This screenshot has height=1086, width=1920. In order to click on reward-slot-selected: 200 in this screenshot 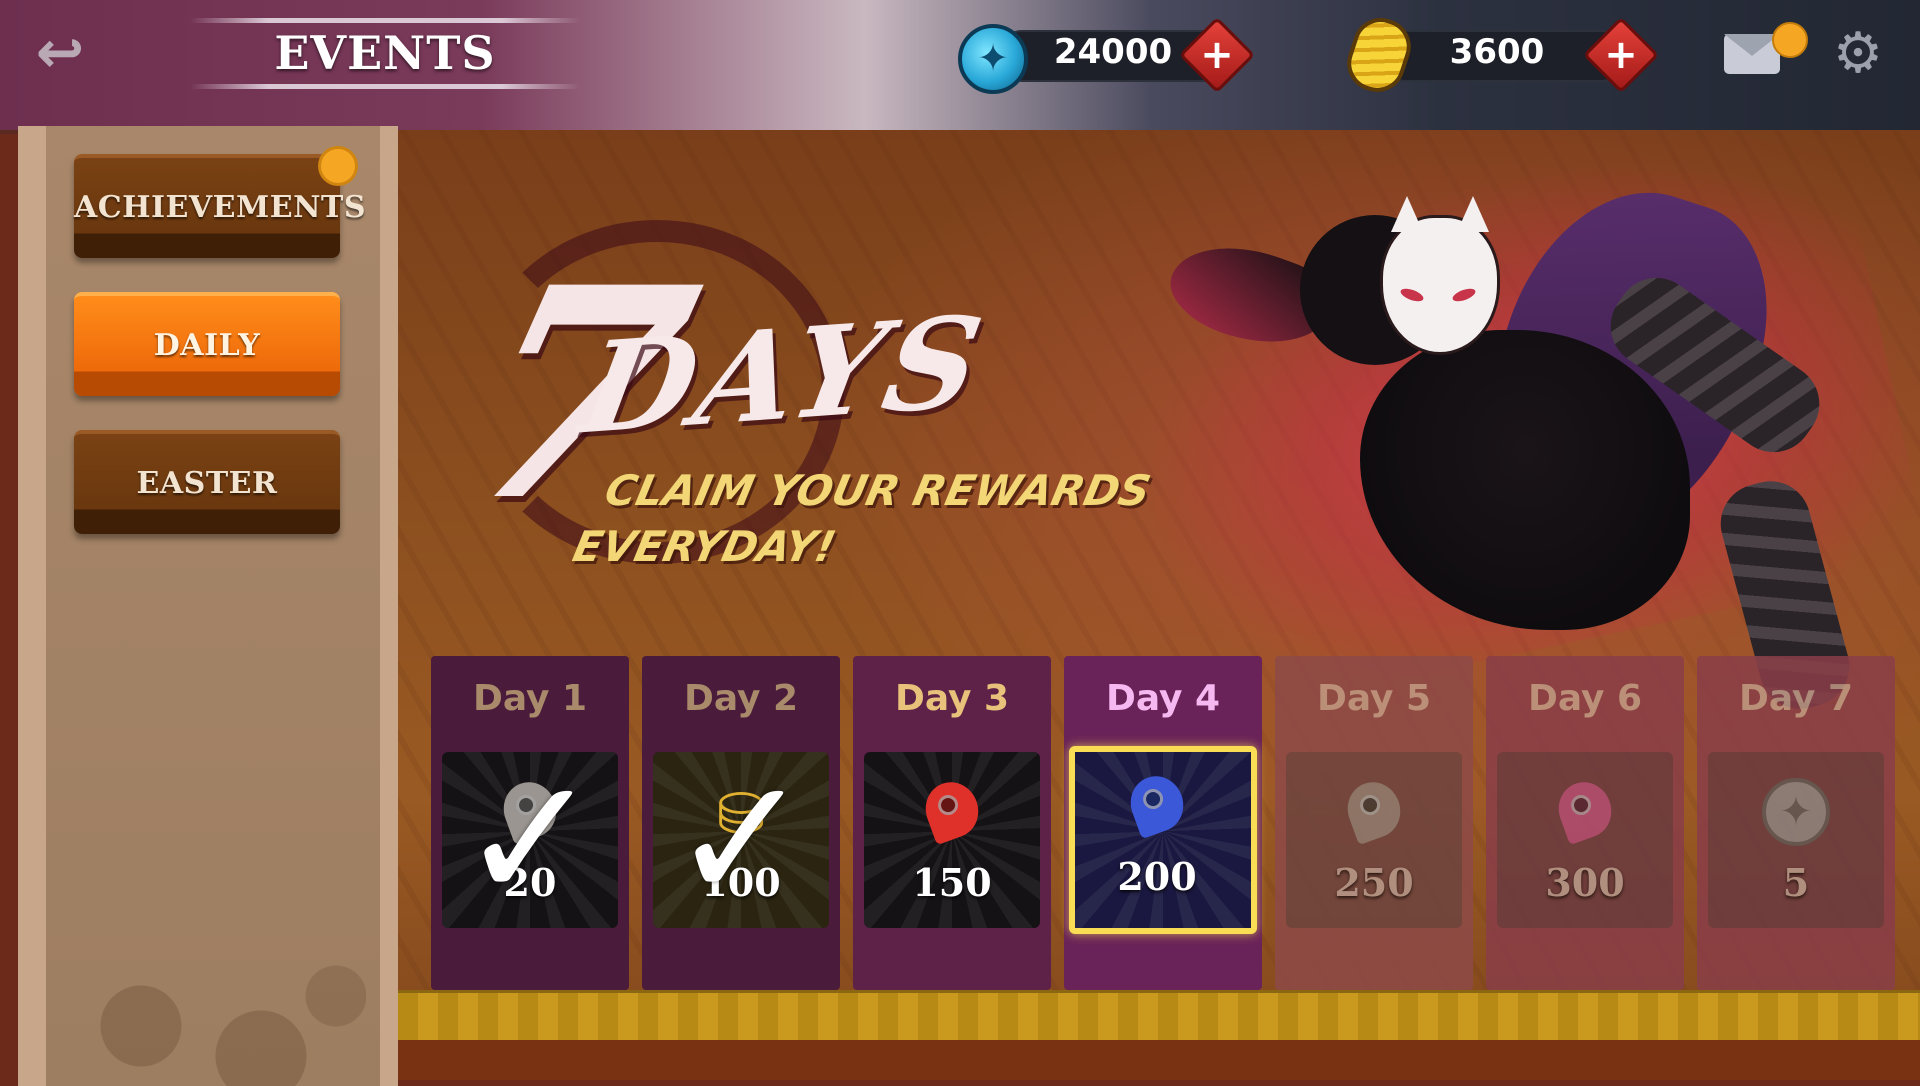, I will do `click(1163, 840)`.